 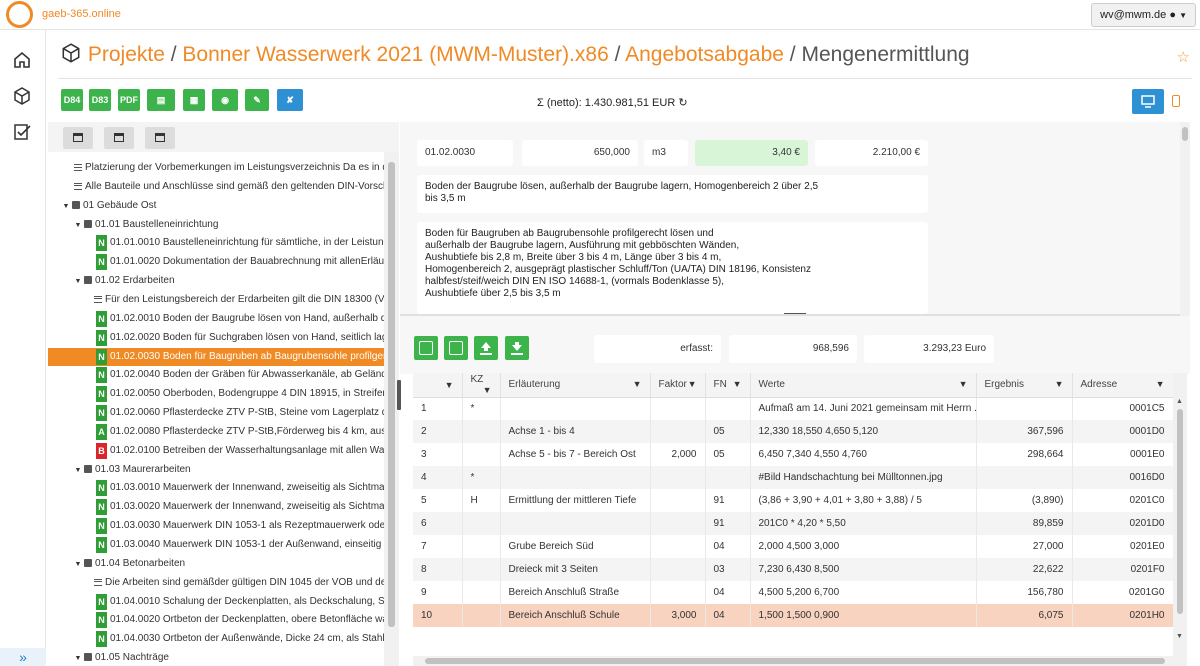 I want to click on cell-ergebnis: (3,890), so click(x=1024, y=500).